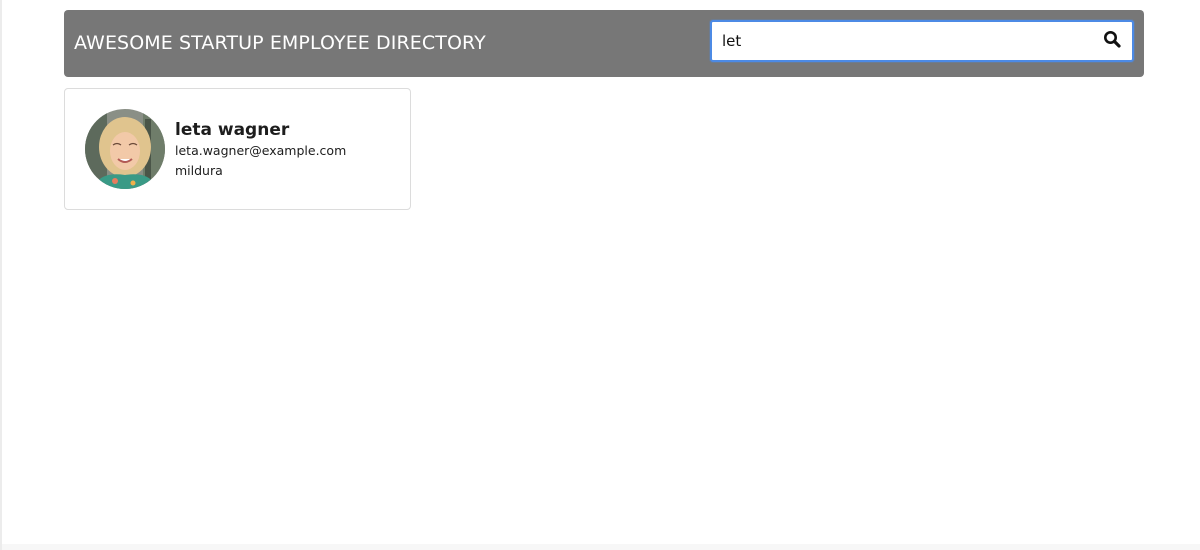 The image size is (1200, 550). I want to click on search-button, so click(1113, 40).